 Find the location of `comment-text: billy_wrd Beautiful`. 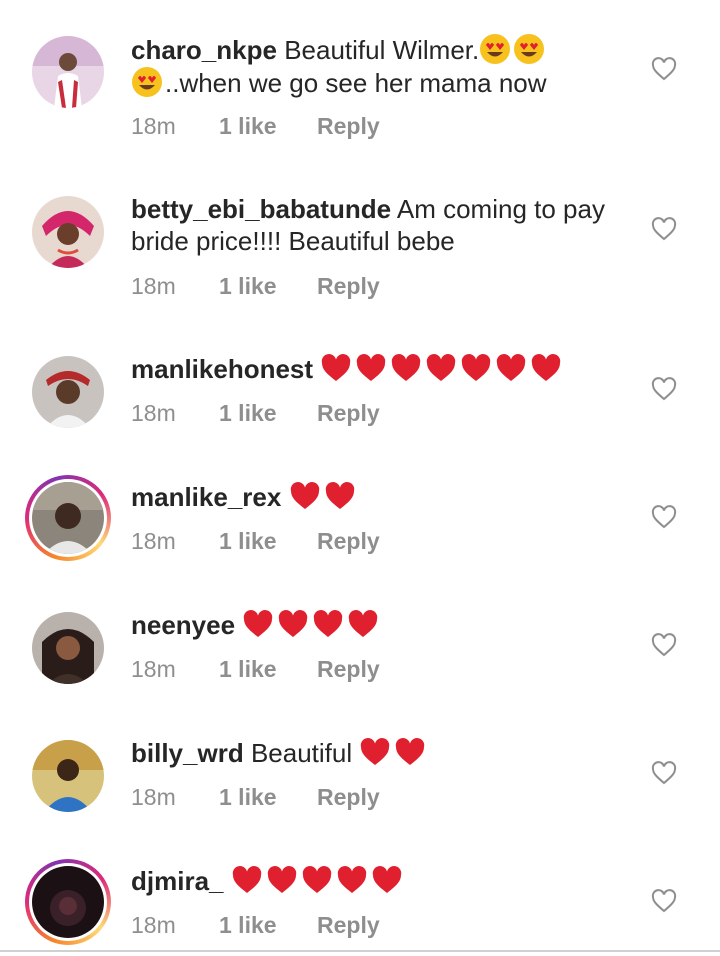

comment-text: billy_wrd Beautiful is located at coordinates (381, 753).